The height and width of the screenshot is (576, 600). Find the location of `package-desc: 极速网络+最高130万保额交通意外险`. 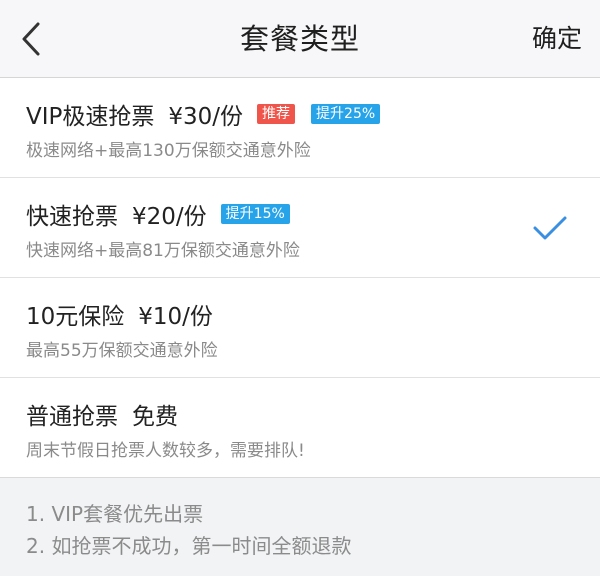

package-desc: 极速网络+最高130万保额交通意外险 is located at coordinates (168, 151).